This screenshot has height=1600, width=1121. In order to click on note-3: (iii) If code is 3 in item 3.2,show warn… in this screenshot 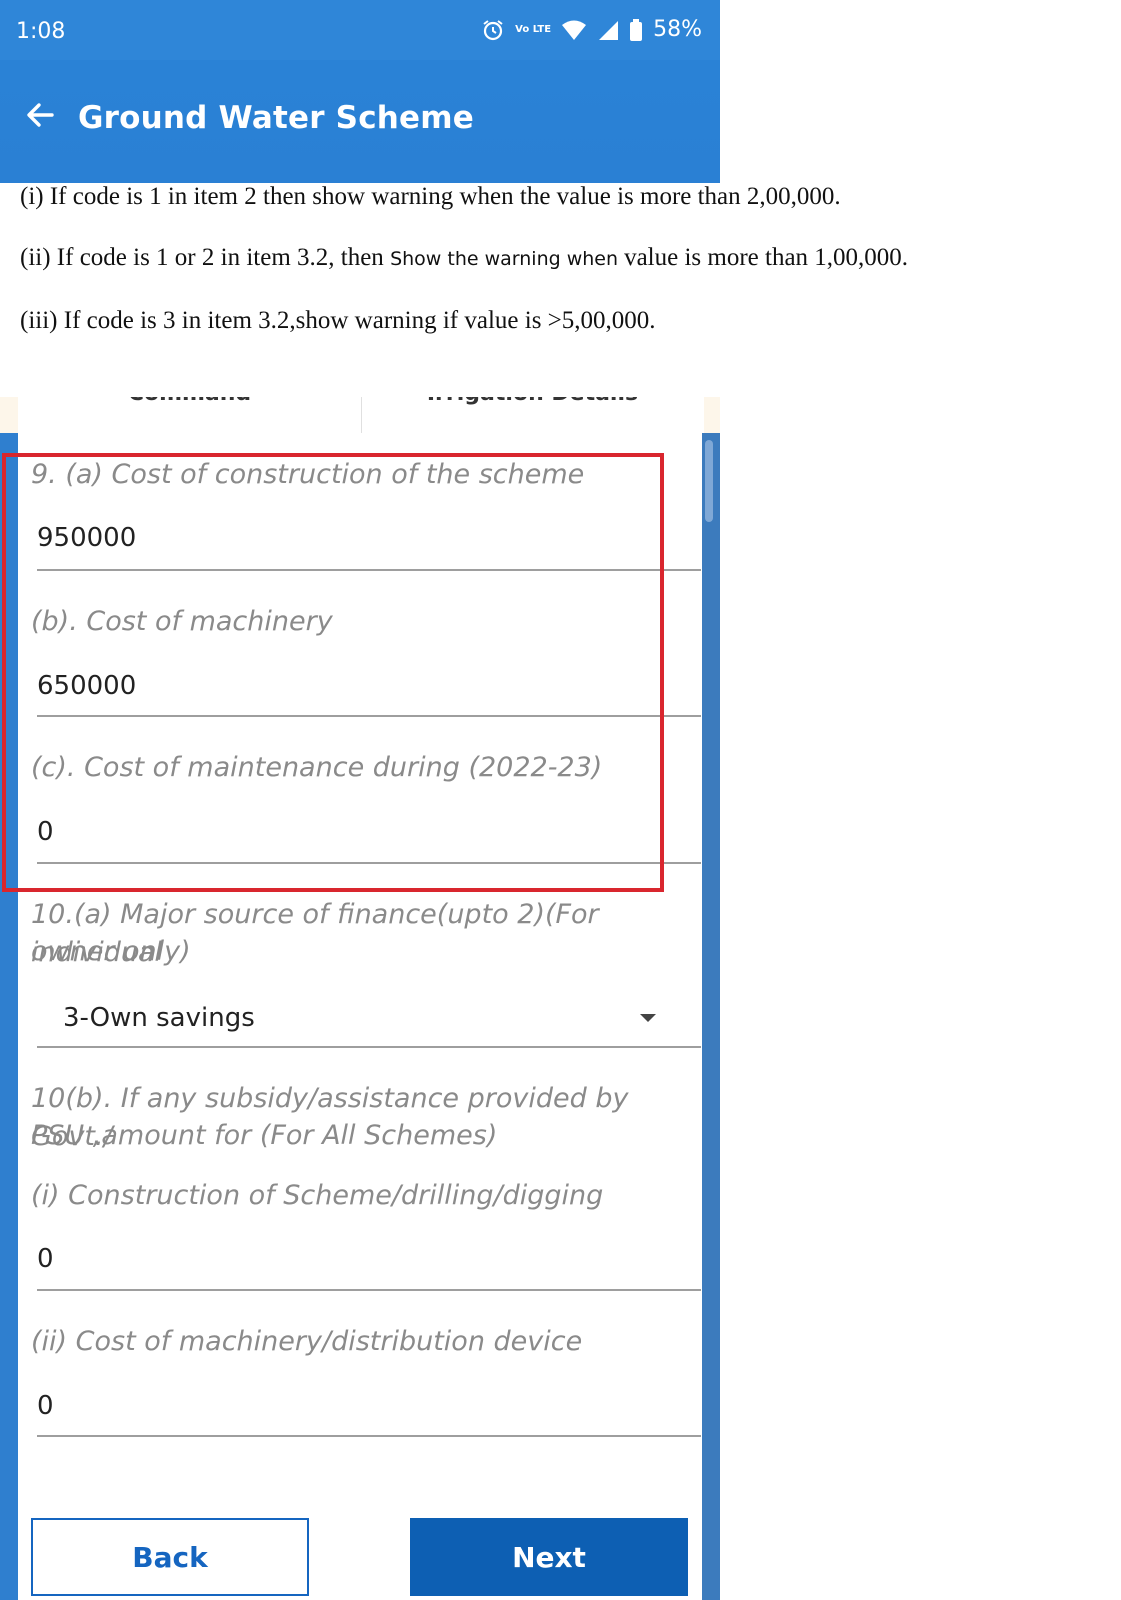, I will do `click(338, 320)`.